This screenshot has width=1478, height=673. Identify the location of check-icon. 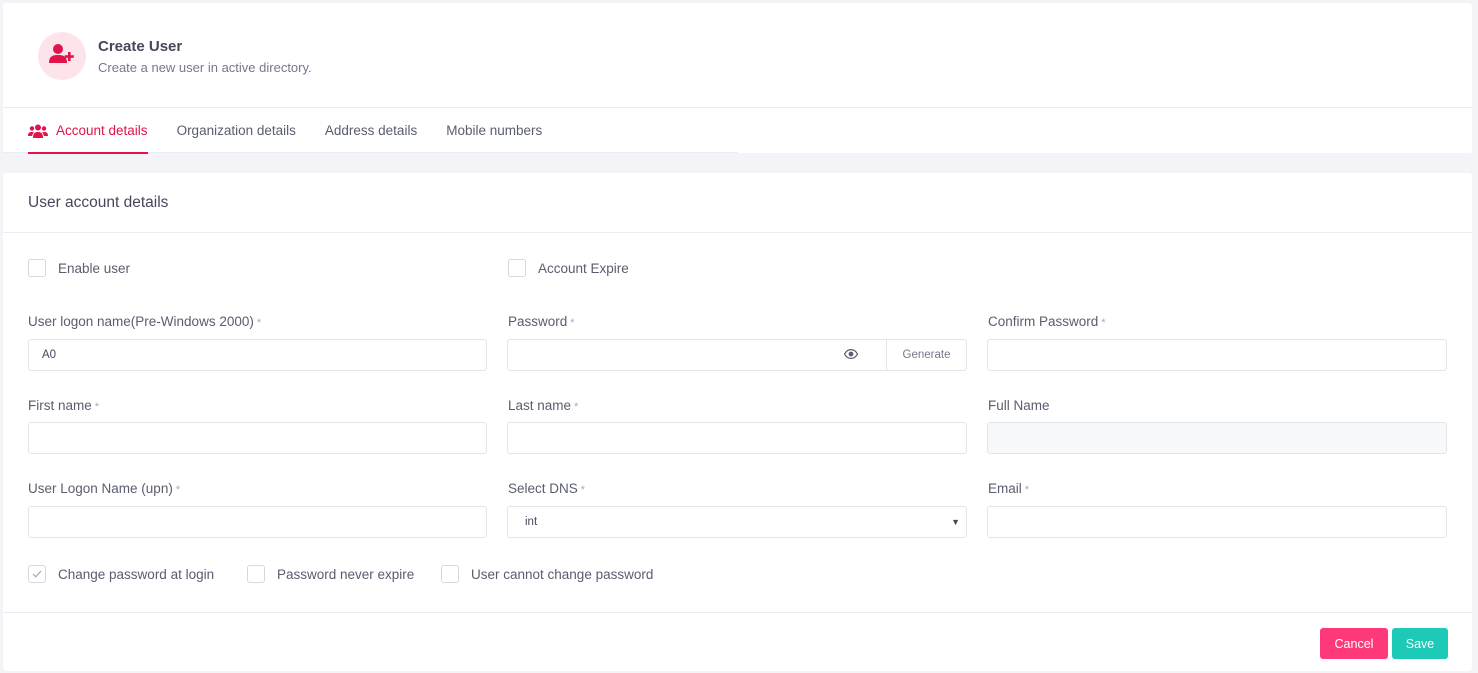
(37, 574).